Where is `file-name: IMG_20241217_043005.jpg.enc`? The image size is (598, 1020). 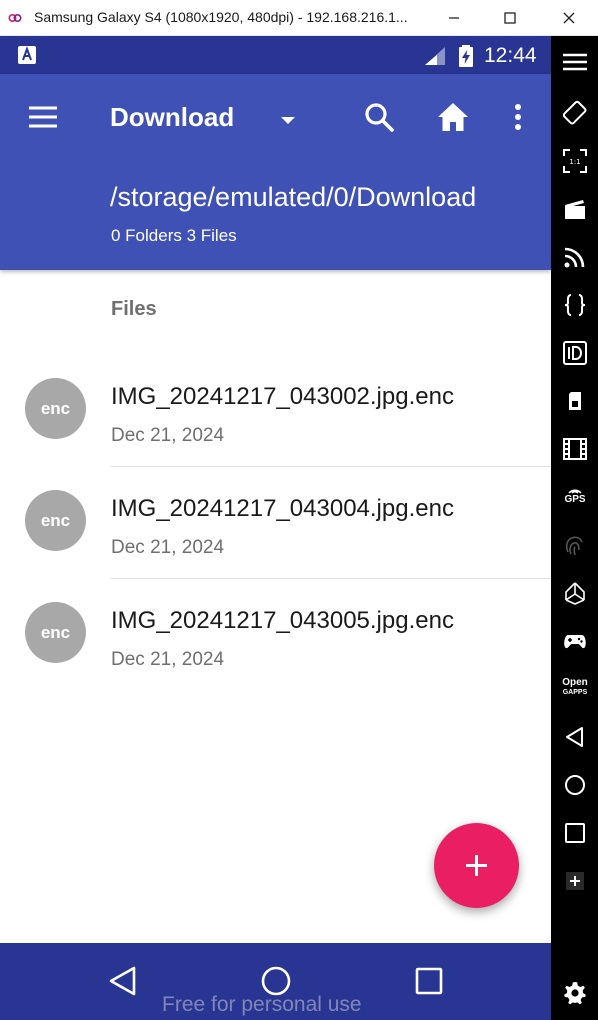
file-name: IMG_20241217_043005.jpg.enc is located at coordinates (282, 620).